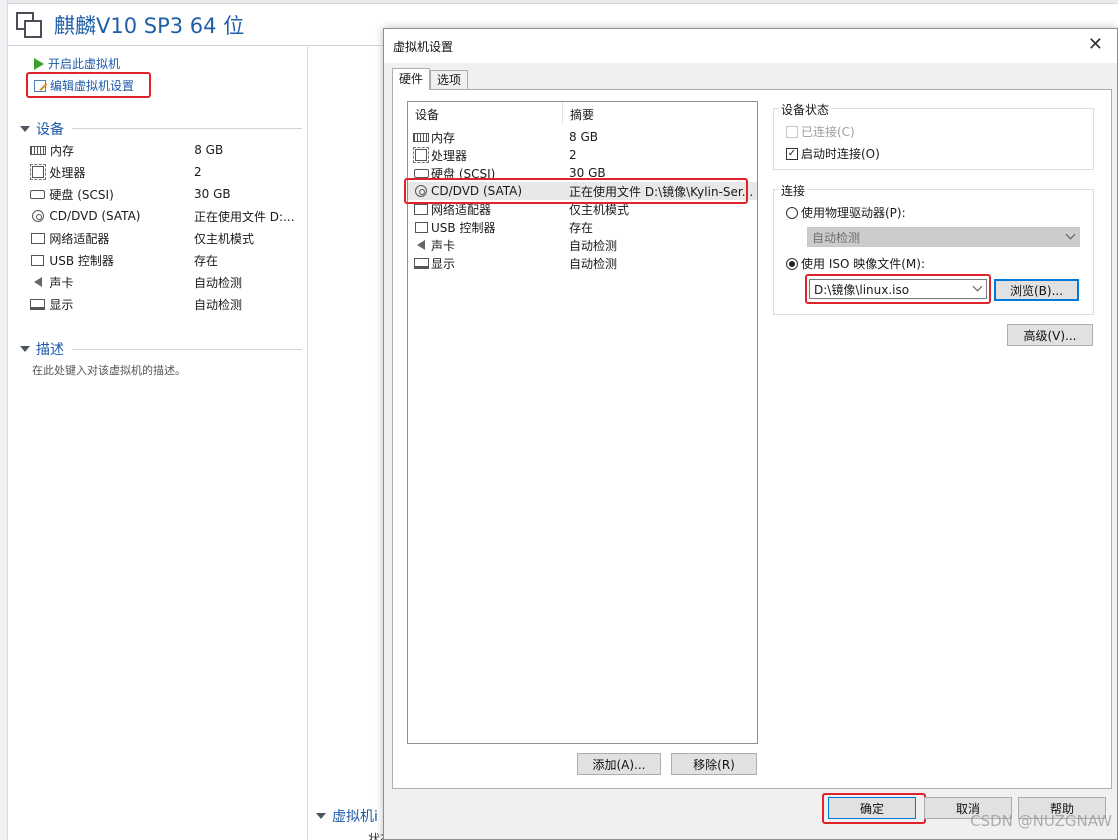 Image resolution: width=1118 pixels, height=840 pixels. What do you see at coordinates (4, 420) in the screenshot?
I see `app-left-frame` at bounding box center [4, 420].